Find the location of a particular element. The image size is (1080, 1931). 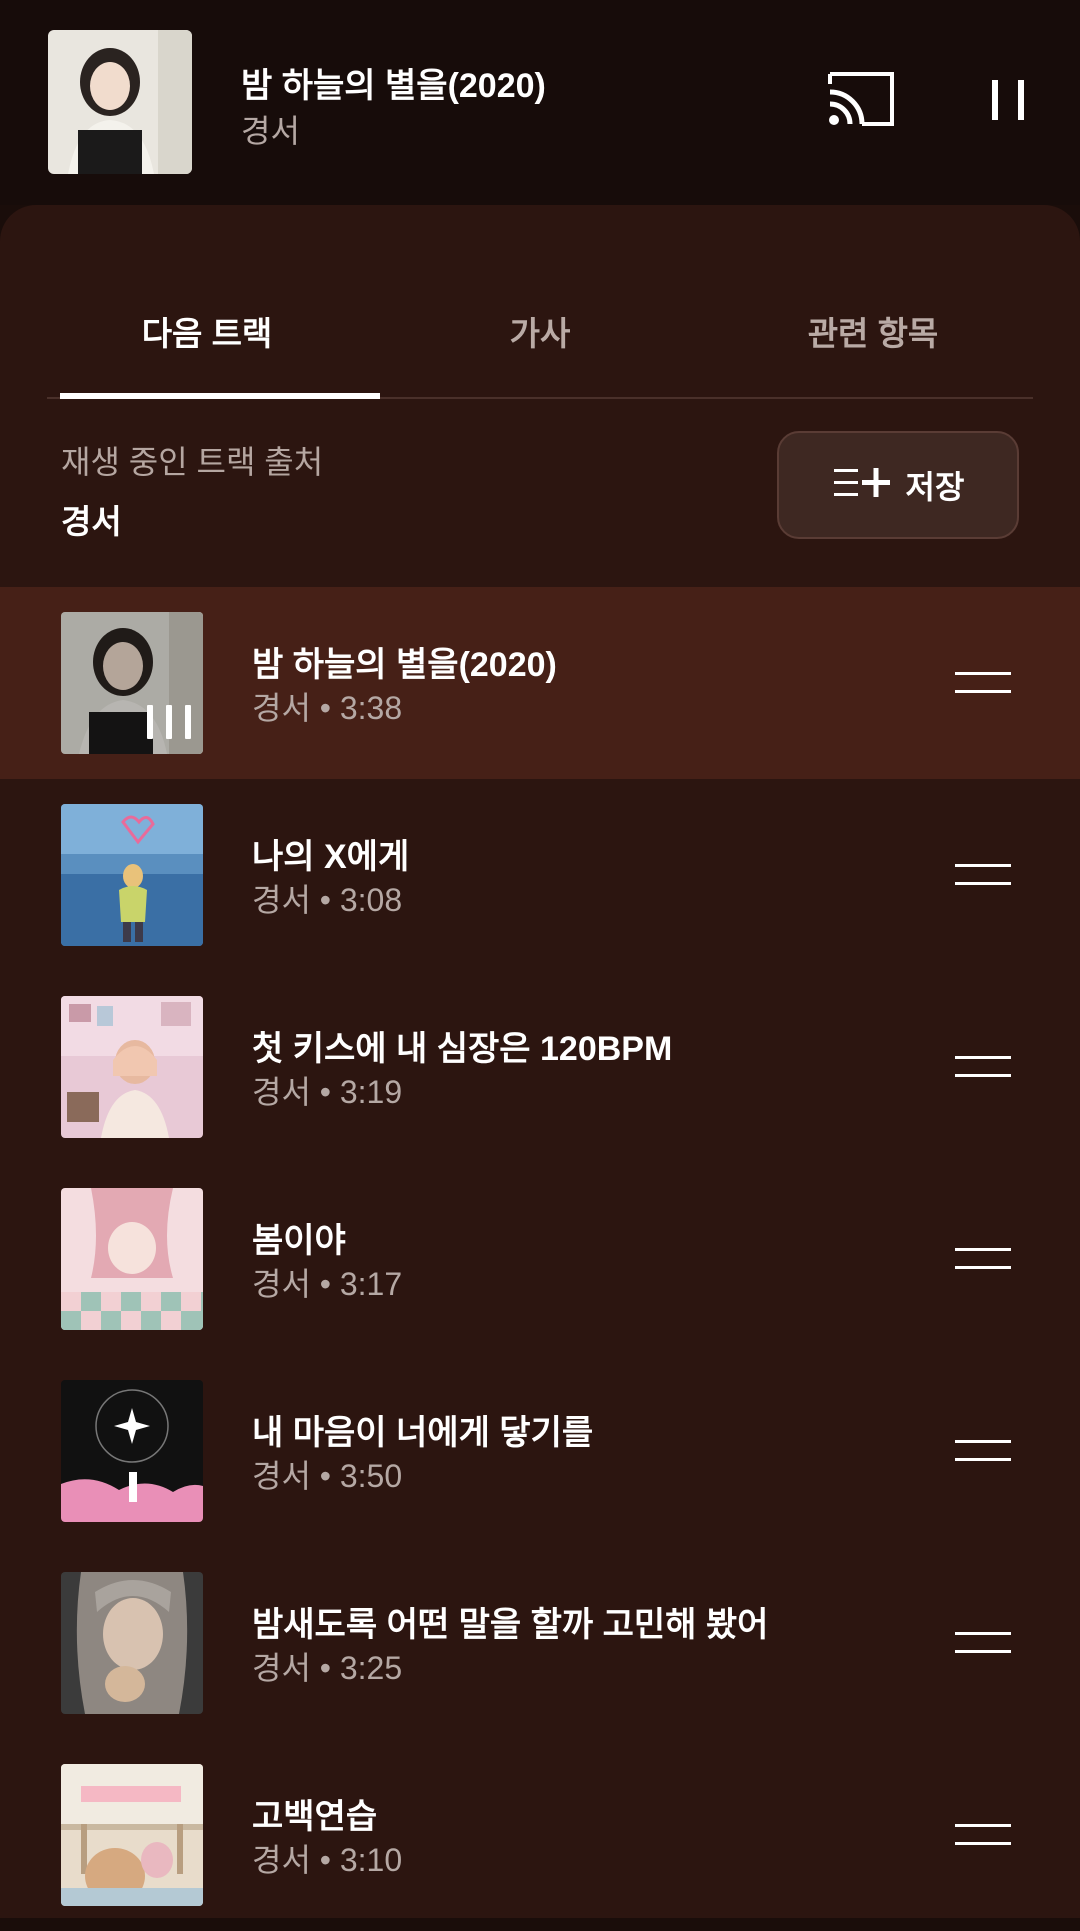

track-subtitle: 경서 • 3:50 is located at coordinates (327, 1476).